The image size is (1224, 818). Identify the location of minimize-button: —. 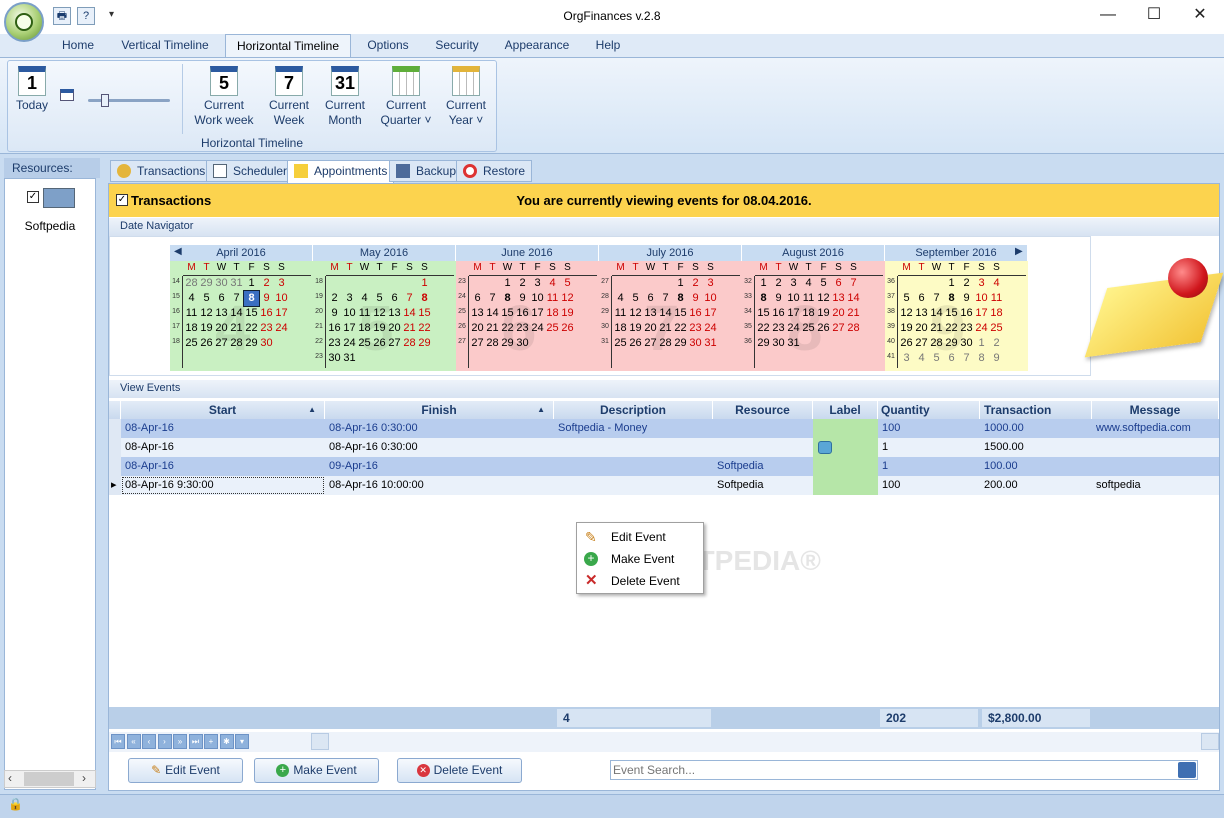
(1108, 16).